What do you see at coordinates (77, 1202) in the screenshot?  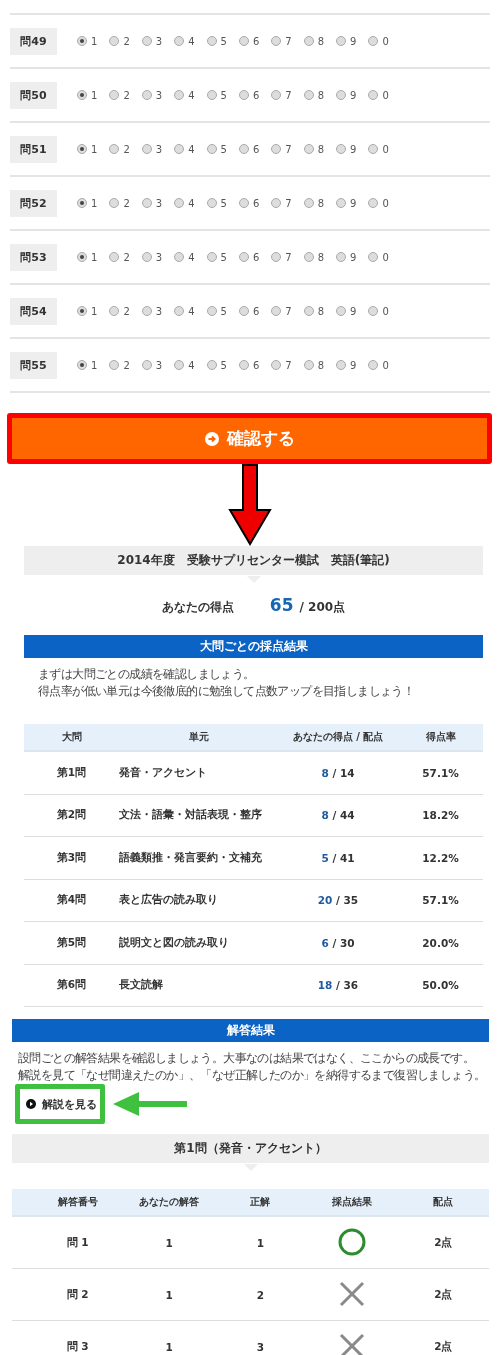 I see `column-header: 解答番号` at bounding box center [77, 1202].